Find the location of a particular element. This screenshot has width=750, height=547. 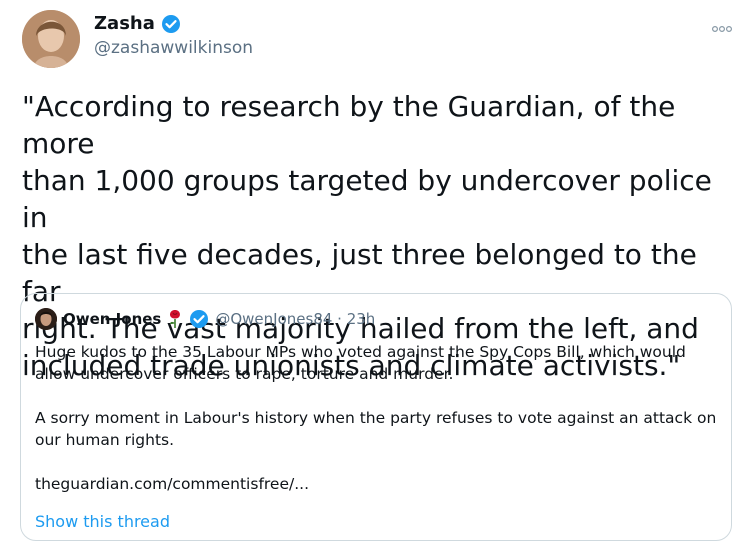

red-rose-icon is located at coordinates (175, 319).